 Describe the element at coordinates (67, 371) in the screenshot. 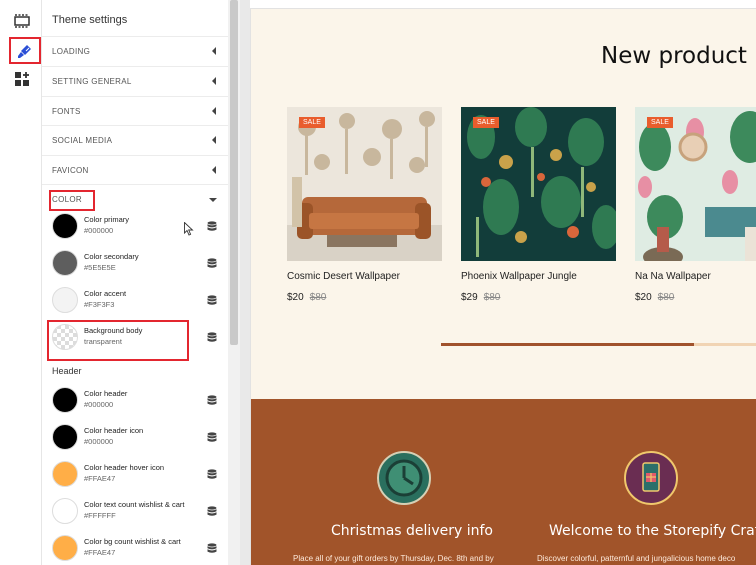

I see `header-group-label: Header` at that location.